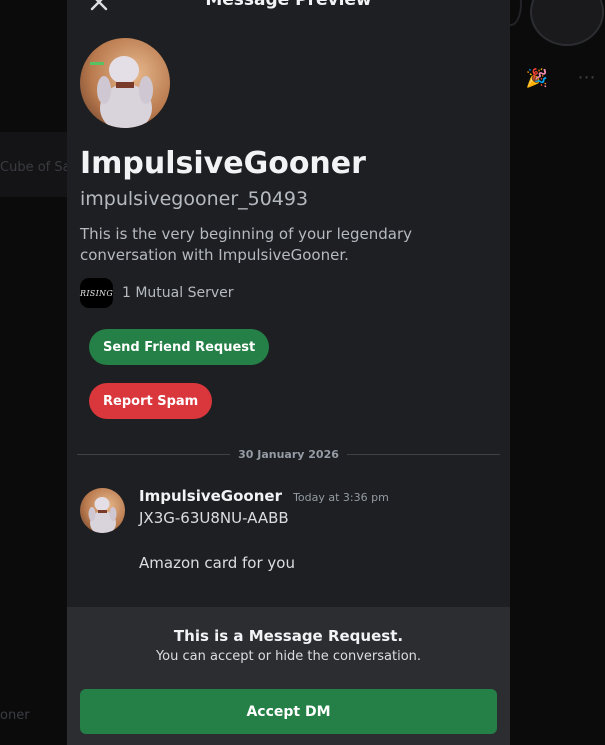  What do you see at coordinates (15, 715) in the screenshot?
I see `background-username-label: oner` at bounding box center [15, 715].